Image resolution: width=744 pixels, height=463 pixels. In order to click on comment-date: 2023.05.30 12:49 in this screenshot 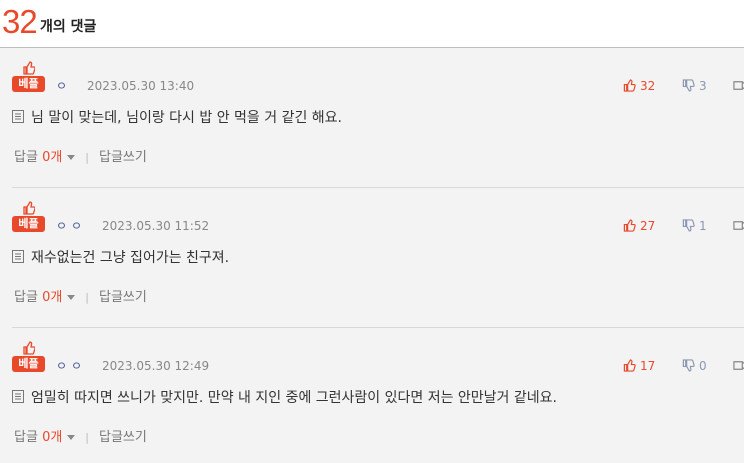, I will do `click(156, 366)`.